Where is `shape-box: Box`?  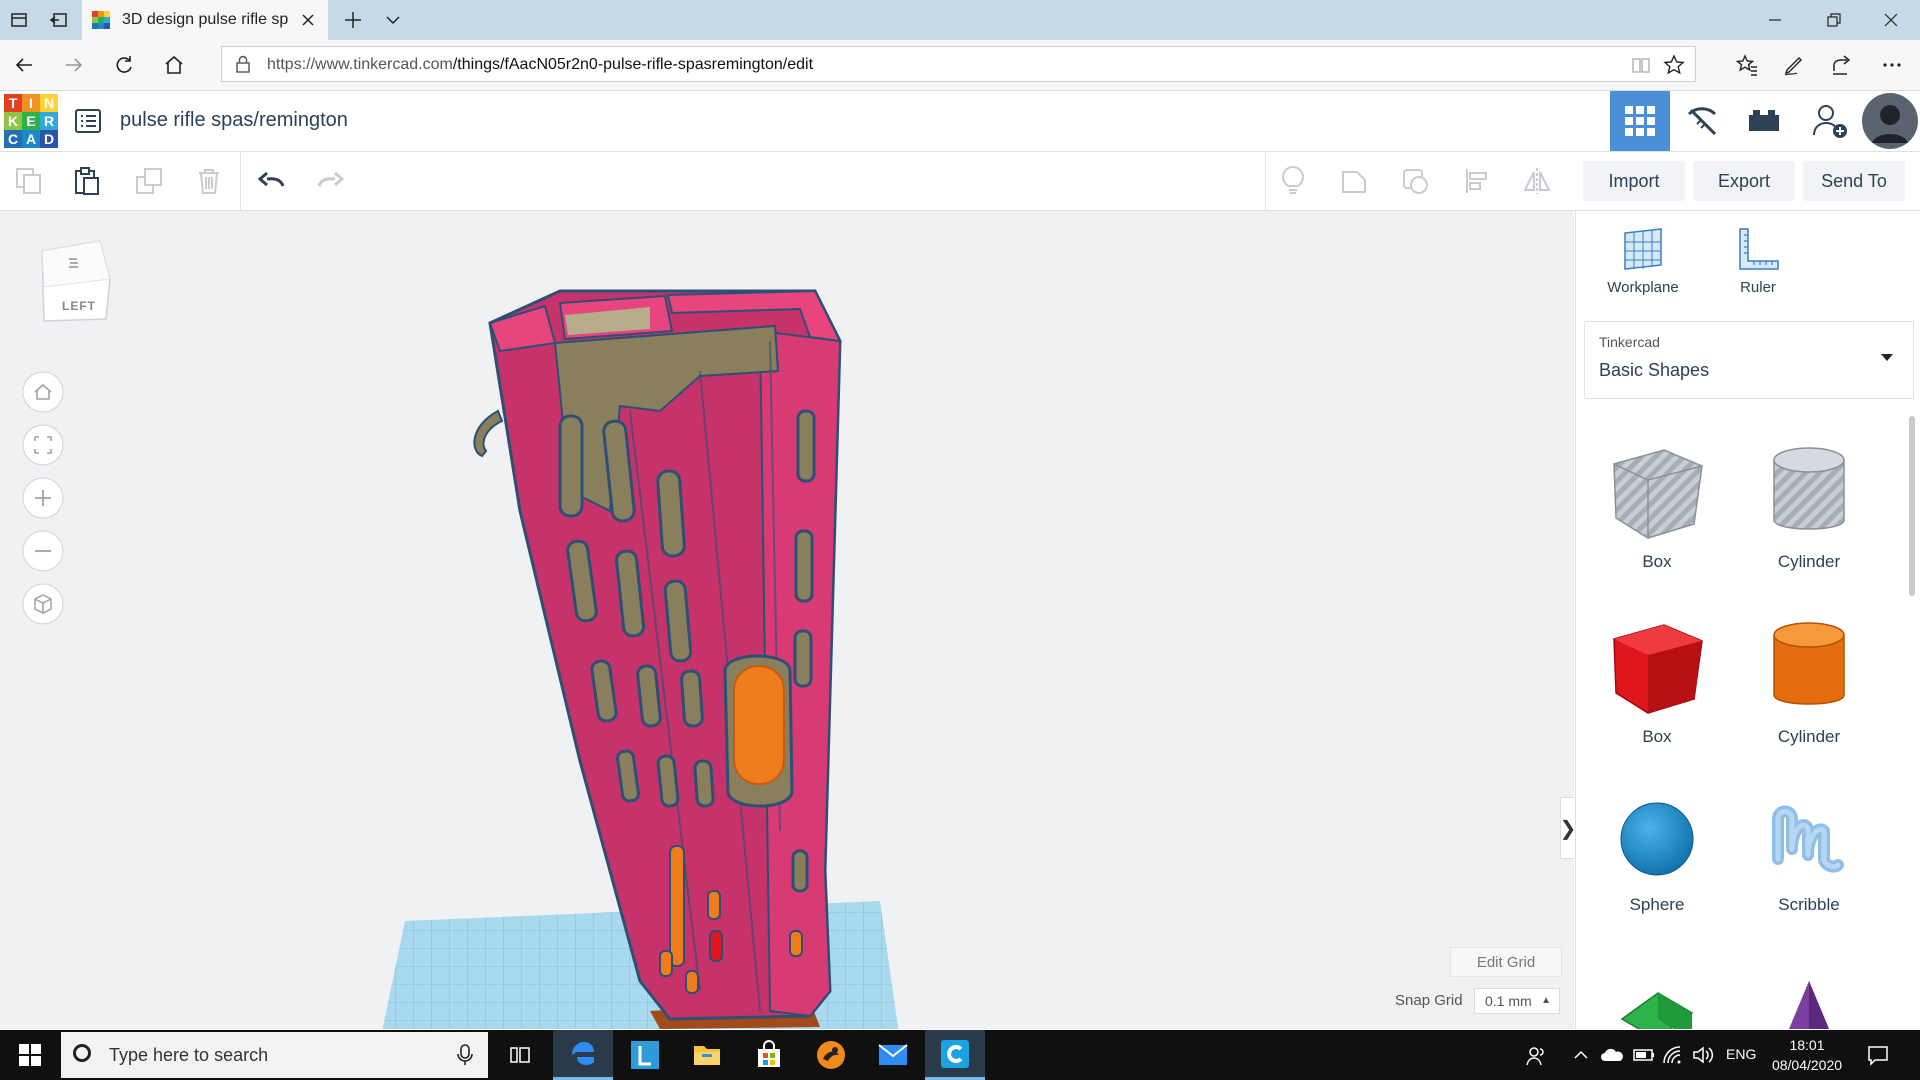 shape-box: Box is located at coordinates (1657, 679).